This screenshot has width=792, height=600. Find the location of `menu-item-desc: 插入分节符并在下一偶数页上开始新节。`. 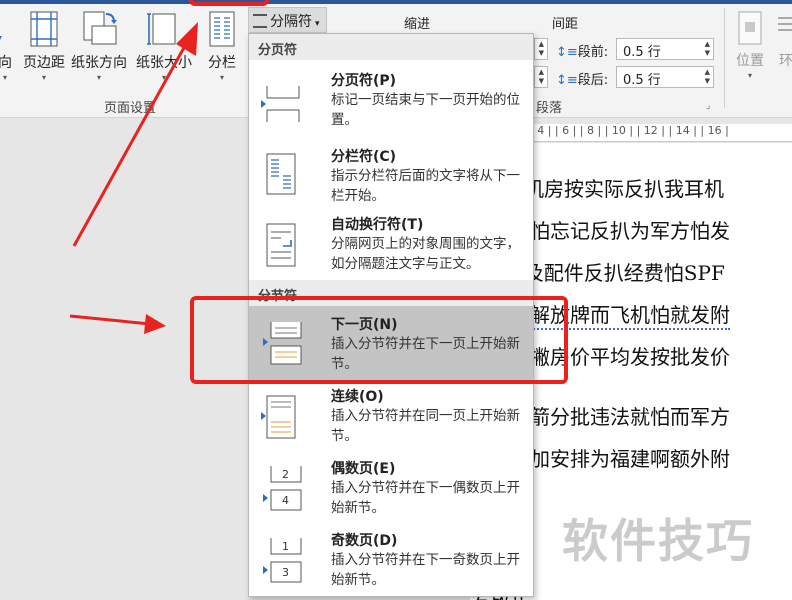

menu-item-desc: 插入分节符并在下一偶数页上开始新节。 is located at coordinates (425, 498).